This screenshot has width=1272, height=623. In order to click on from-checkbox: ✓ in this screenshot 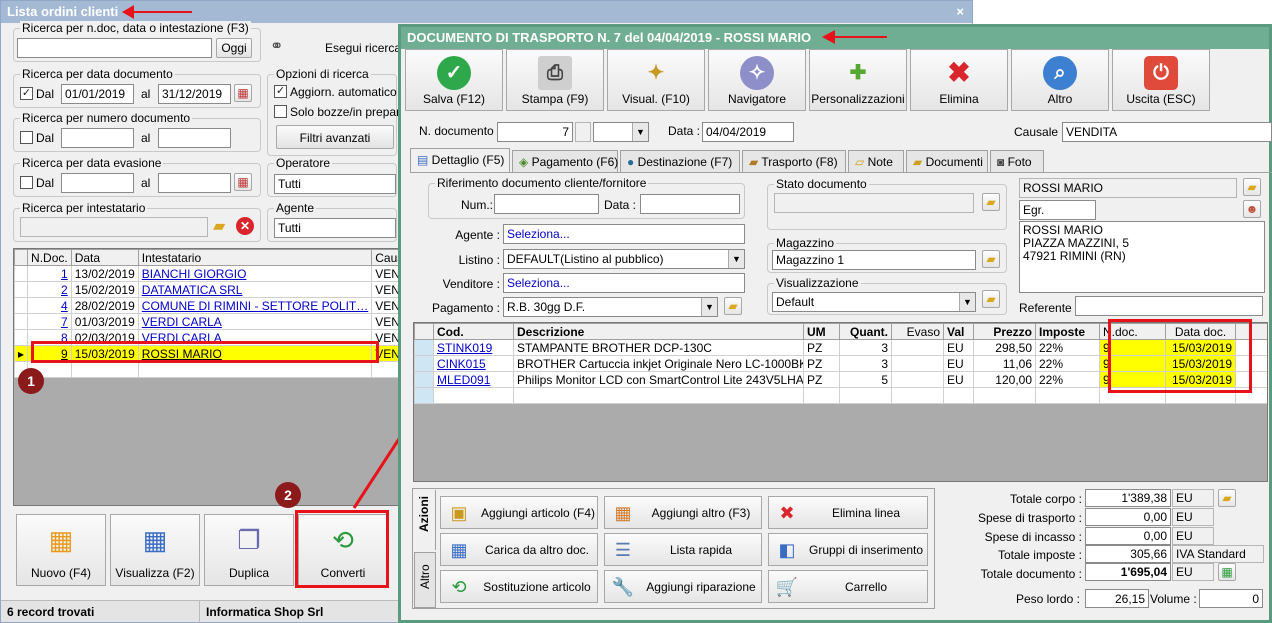, I will do `click(26, 93)`.